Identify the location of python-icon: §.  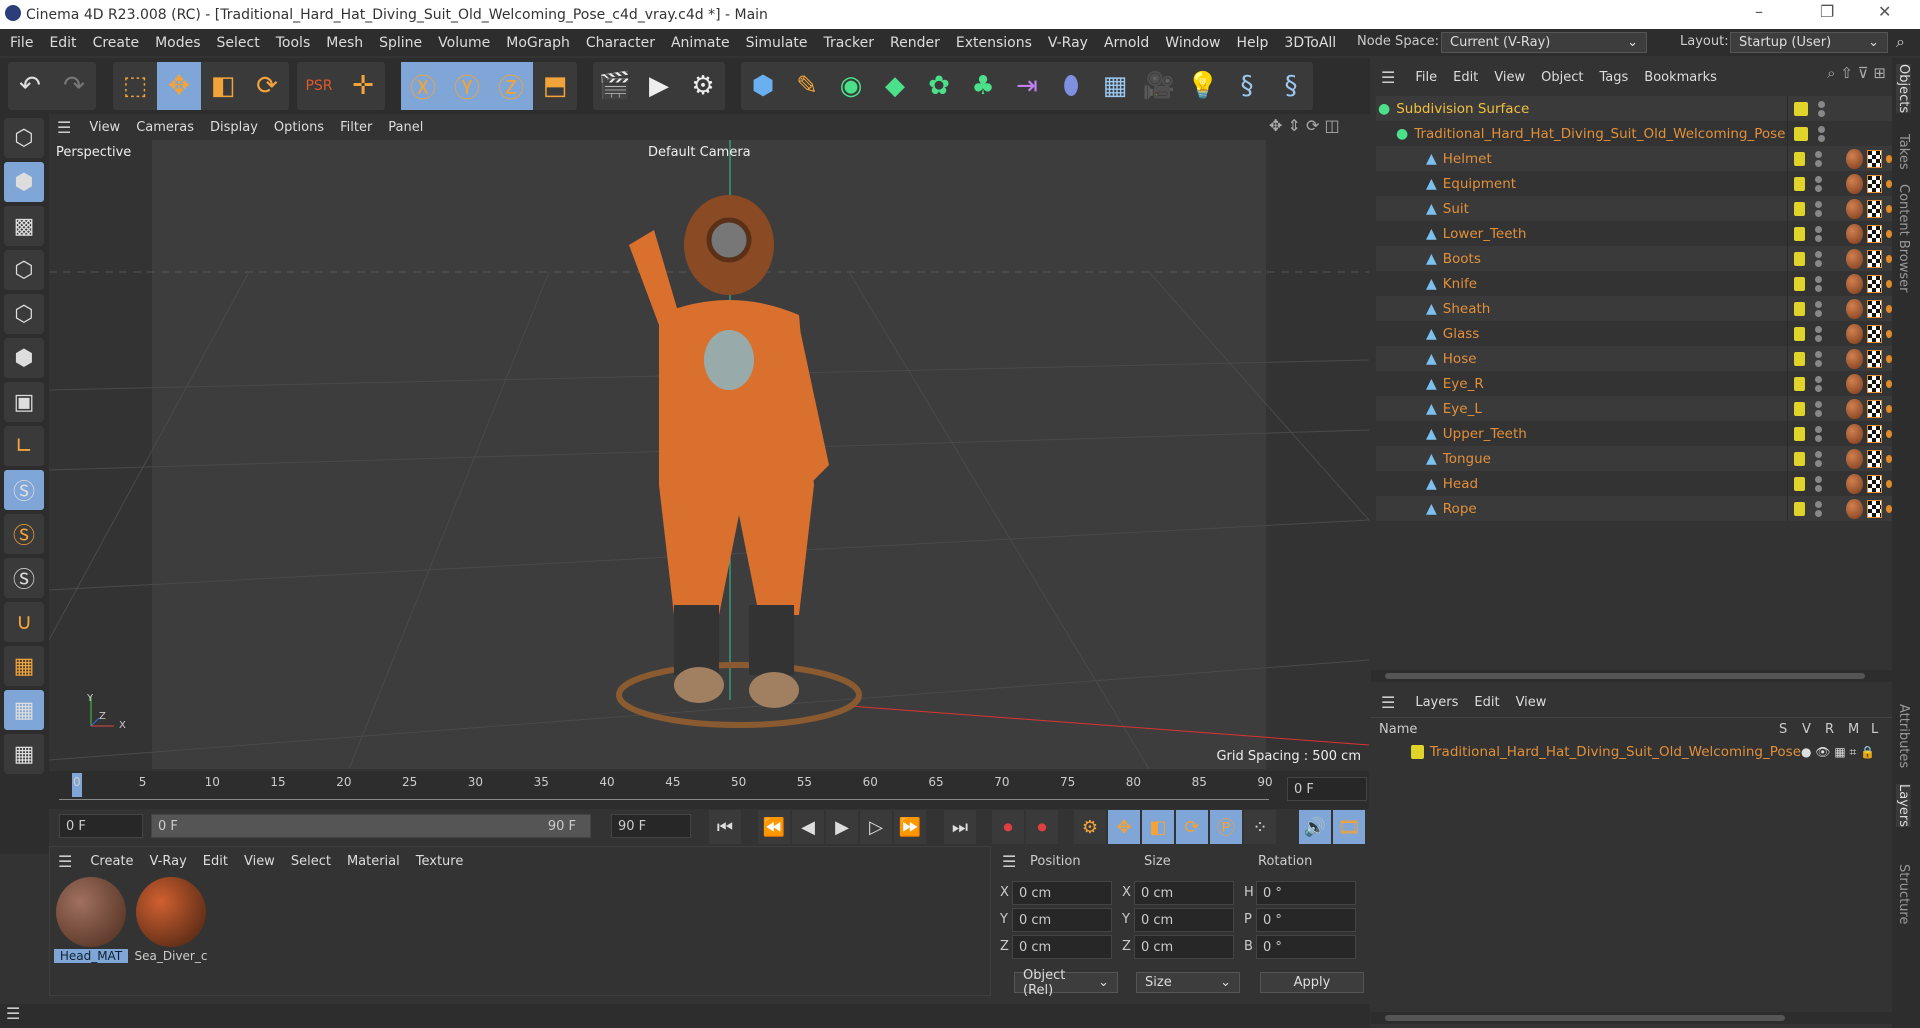
(1247, 86).